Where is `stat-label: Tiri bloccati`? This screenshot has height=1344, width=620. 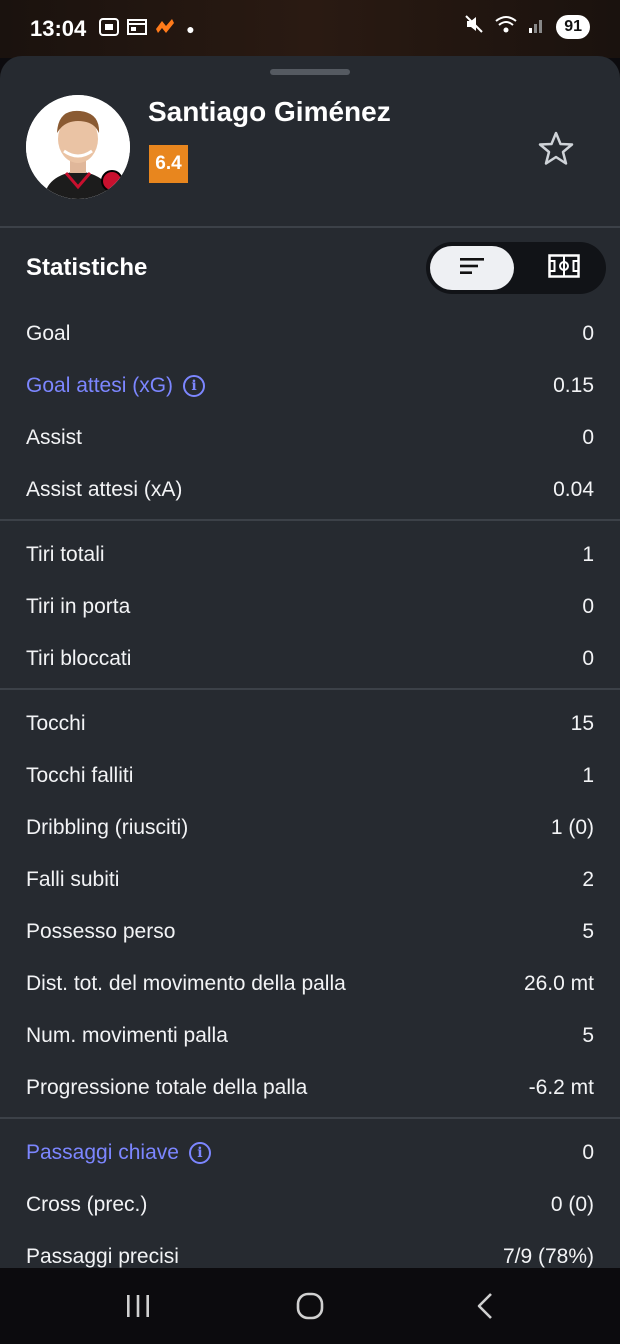 stat-label: Tiri bloccati is located at coordinates (78, 659).